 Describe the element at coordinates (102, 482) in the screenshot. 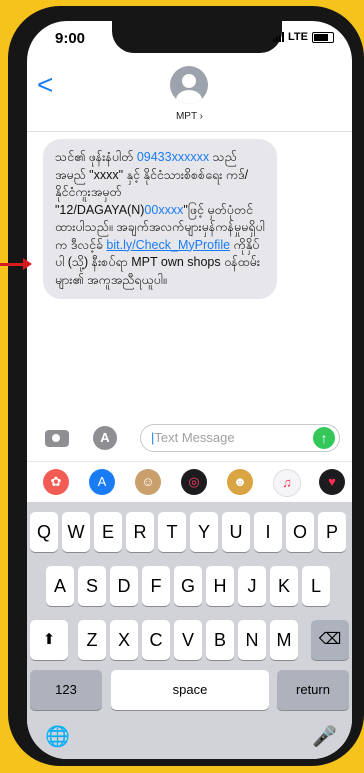

I see `app-store-icon: A` at that location.